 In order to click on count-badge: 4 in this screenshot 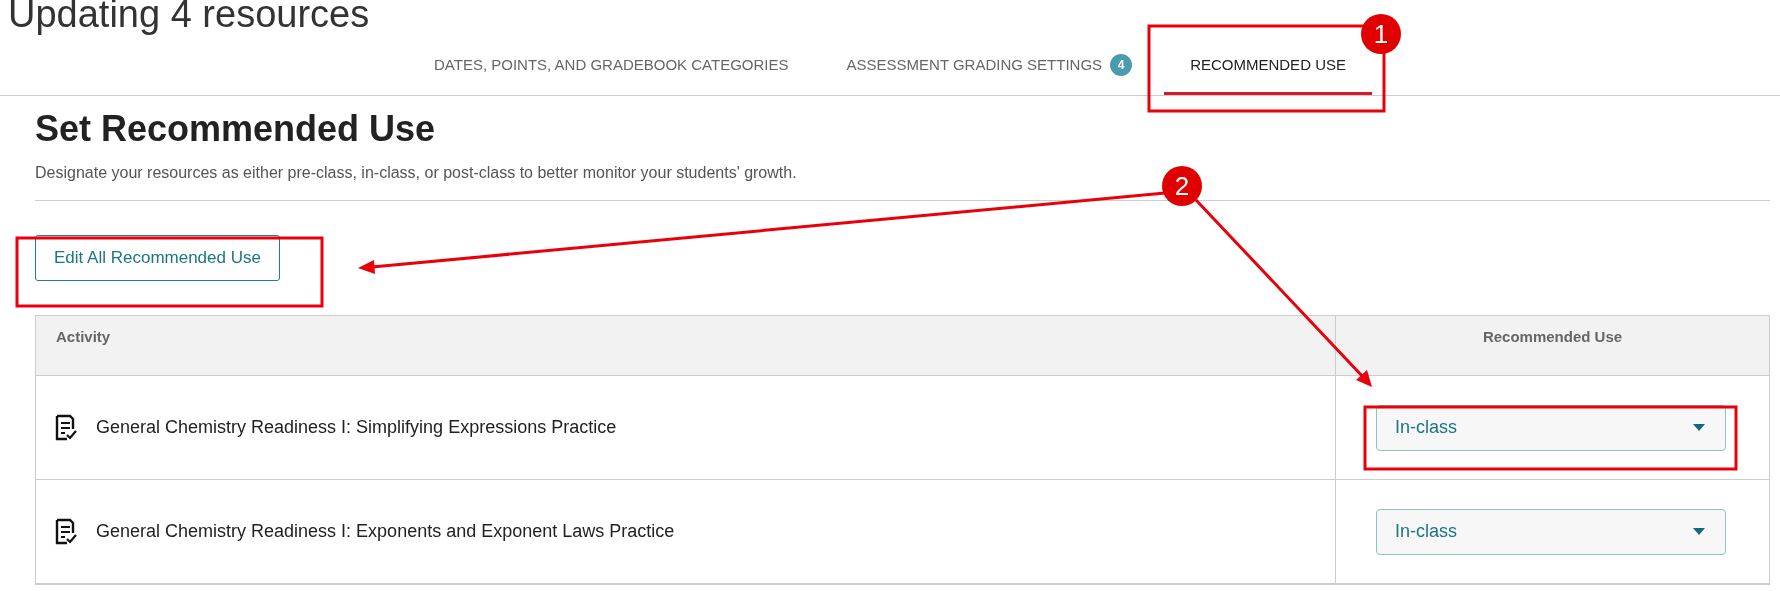, I will do `click(1121, 64)`.